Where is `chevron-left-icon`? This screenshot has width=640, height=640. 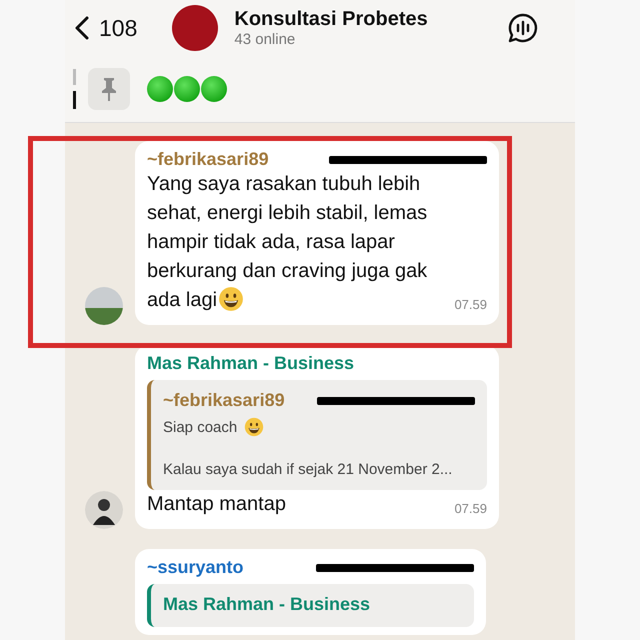 chevron-left-icon is located at coordinates (82, 28).